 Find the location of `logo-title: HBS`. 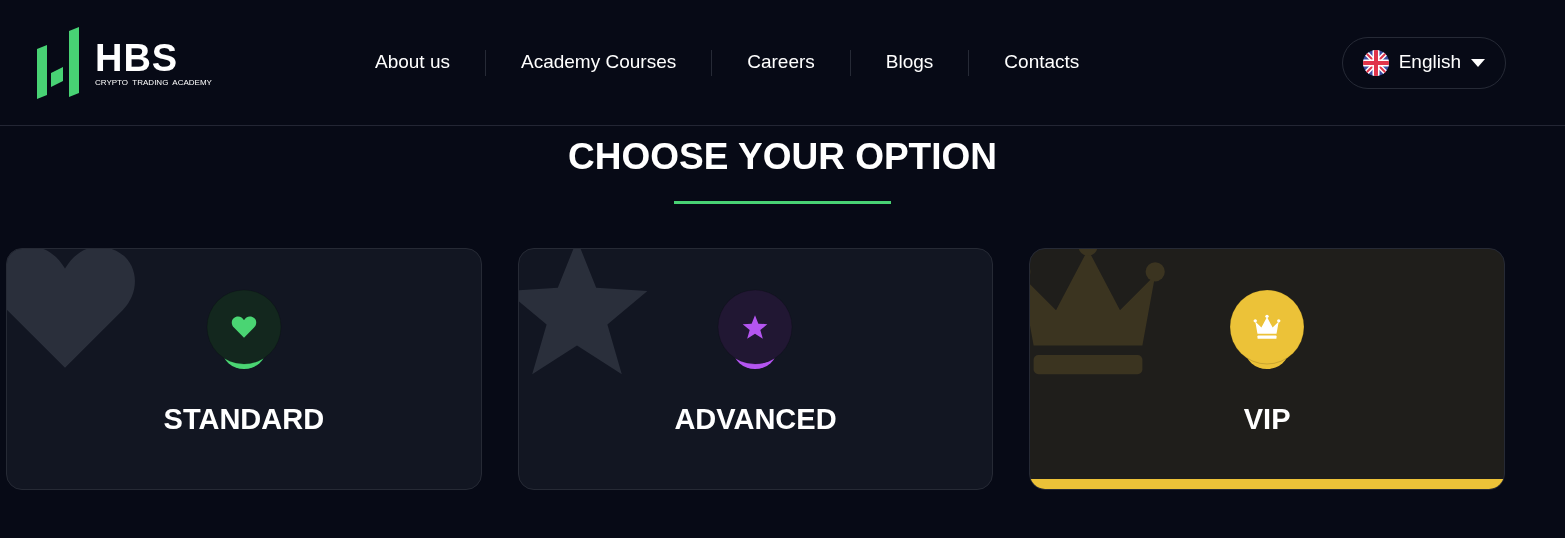

logo-title: HBS is located at coordinates (137, 57).